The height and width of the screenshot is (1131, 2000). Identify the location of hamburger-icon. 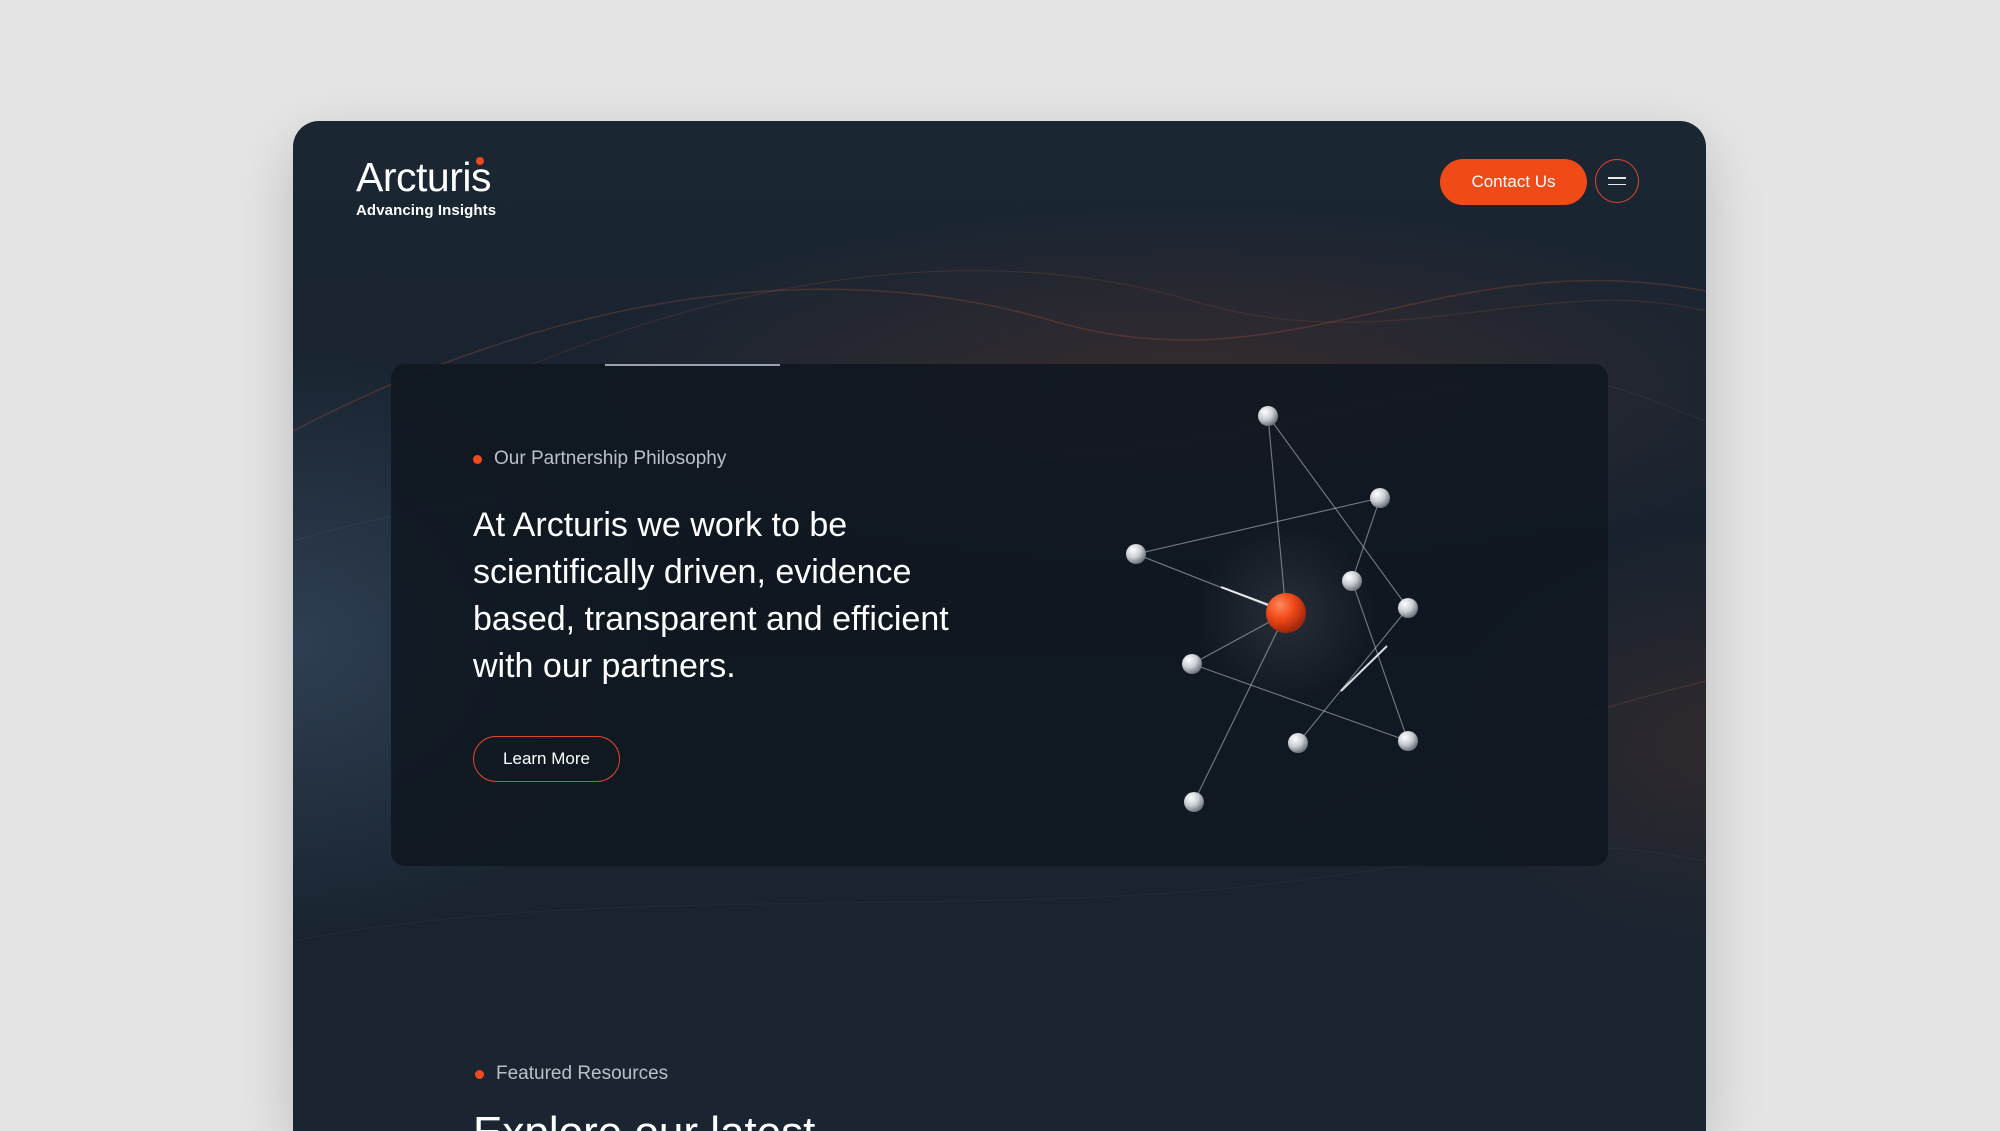
(1617, 178).